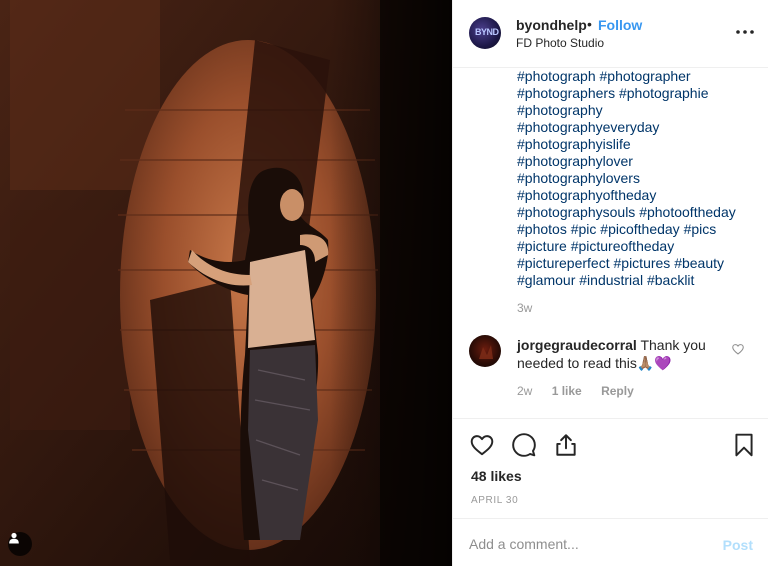  I want to click on avatar: BYND, so click(485, 33).